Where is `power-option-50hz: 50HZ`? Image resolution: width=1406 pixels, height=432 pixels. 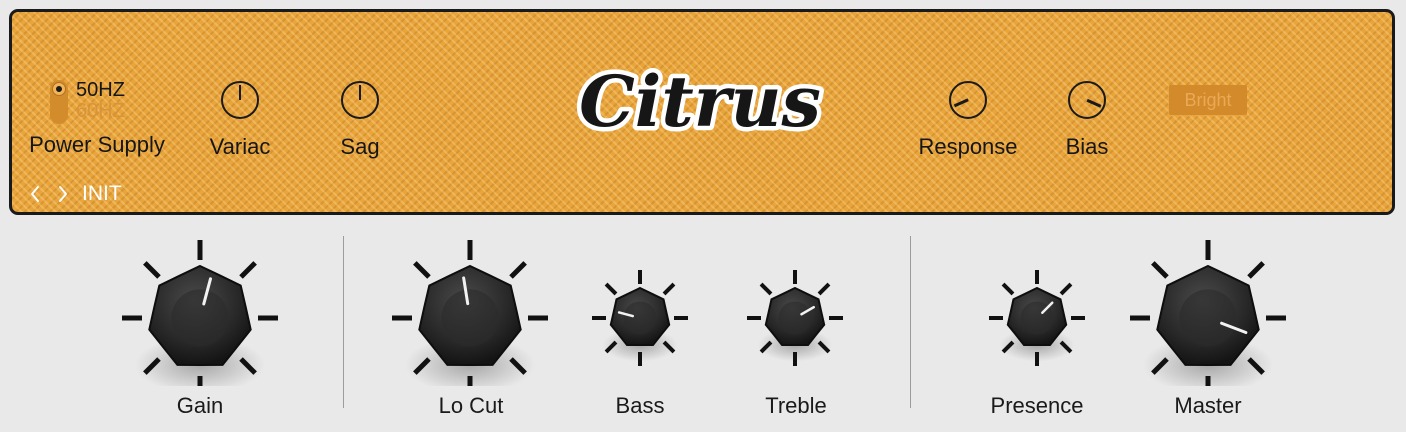
power-option-50hz: 50HZ is located at coordinates (100, 90).